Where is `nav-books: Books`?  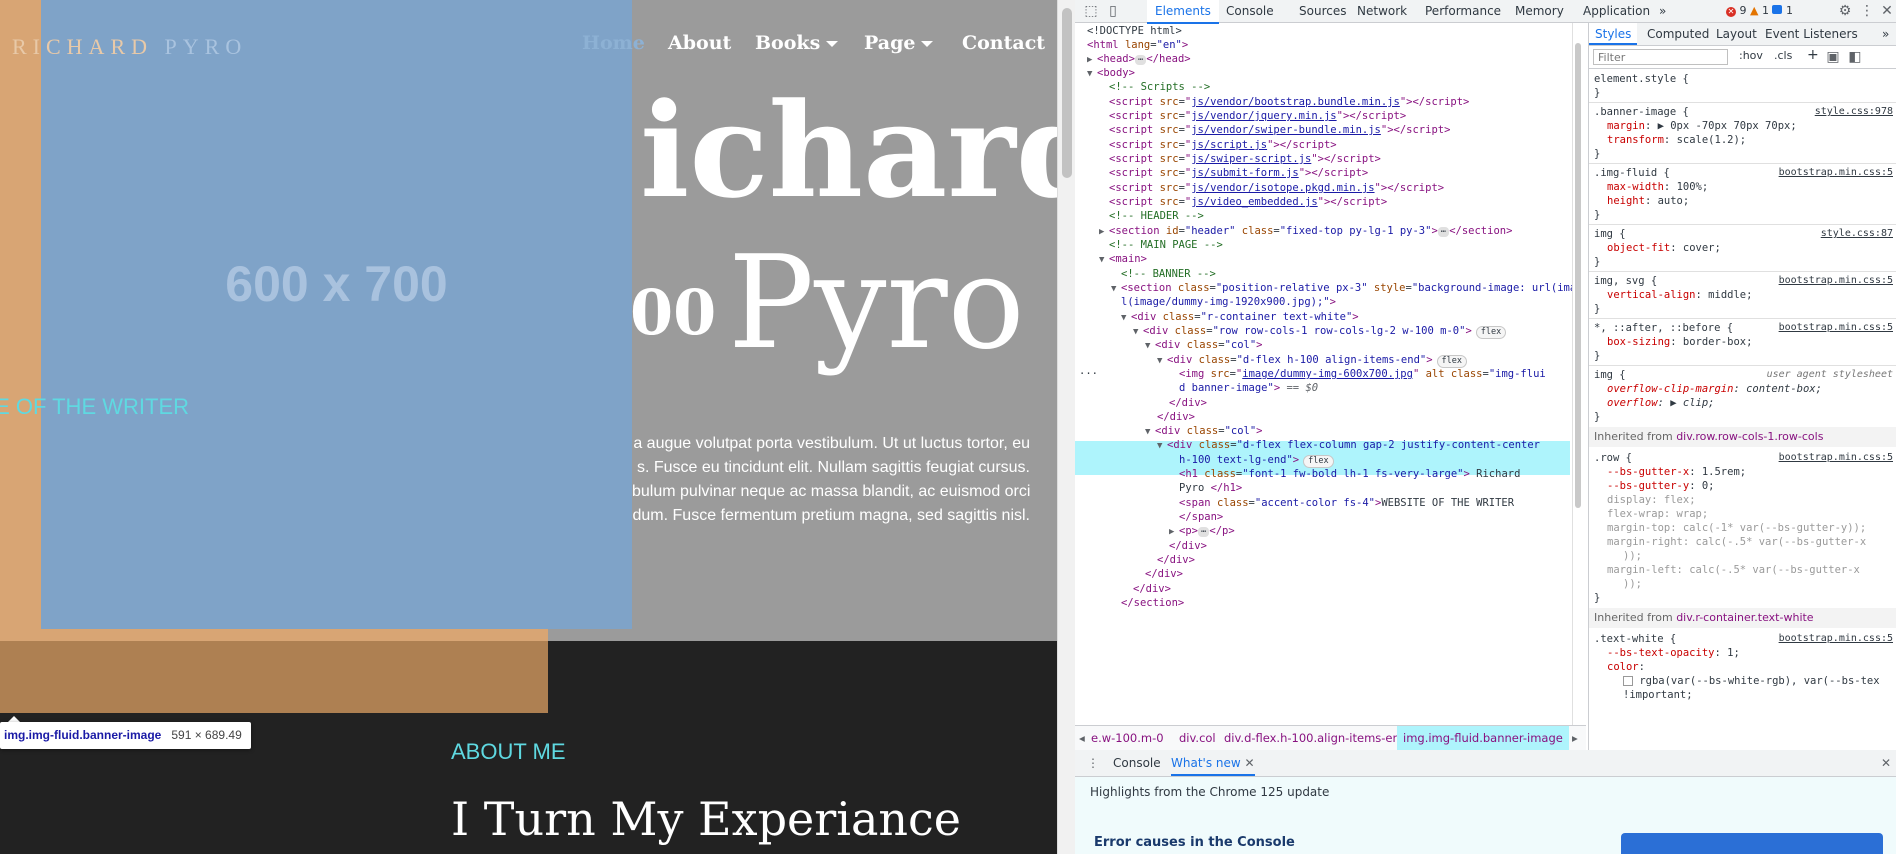
nav-books: Books is located at coordinates (797, 43).